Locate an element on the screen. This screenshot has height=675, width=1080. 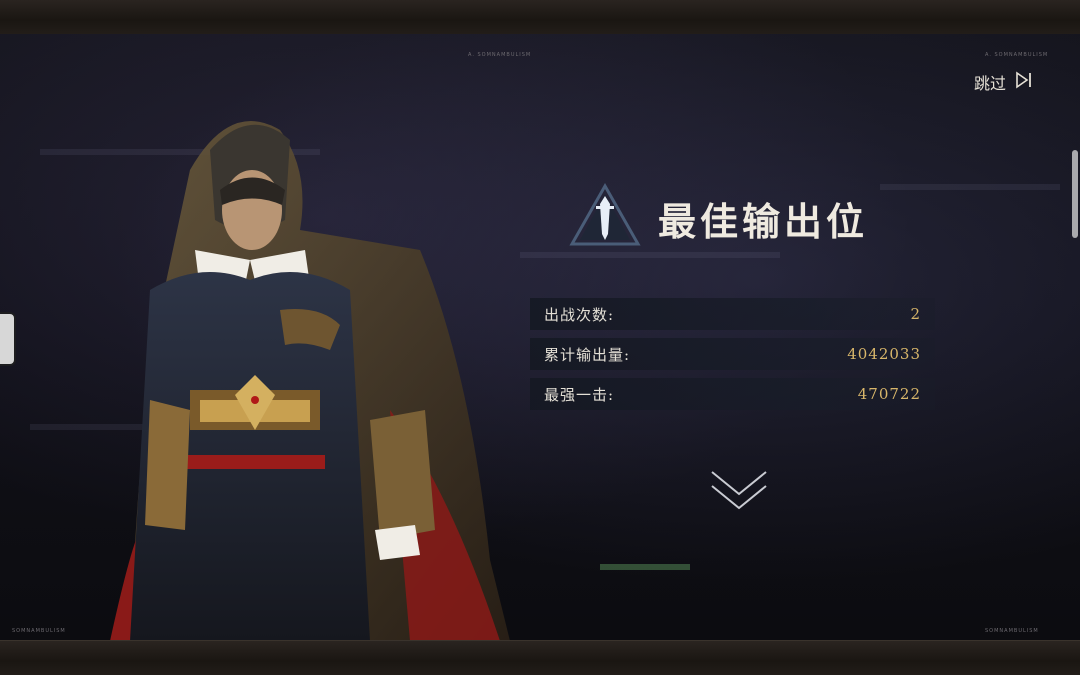
stat-label: 出战次数: is located at coordinates (579, 314).